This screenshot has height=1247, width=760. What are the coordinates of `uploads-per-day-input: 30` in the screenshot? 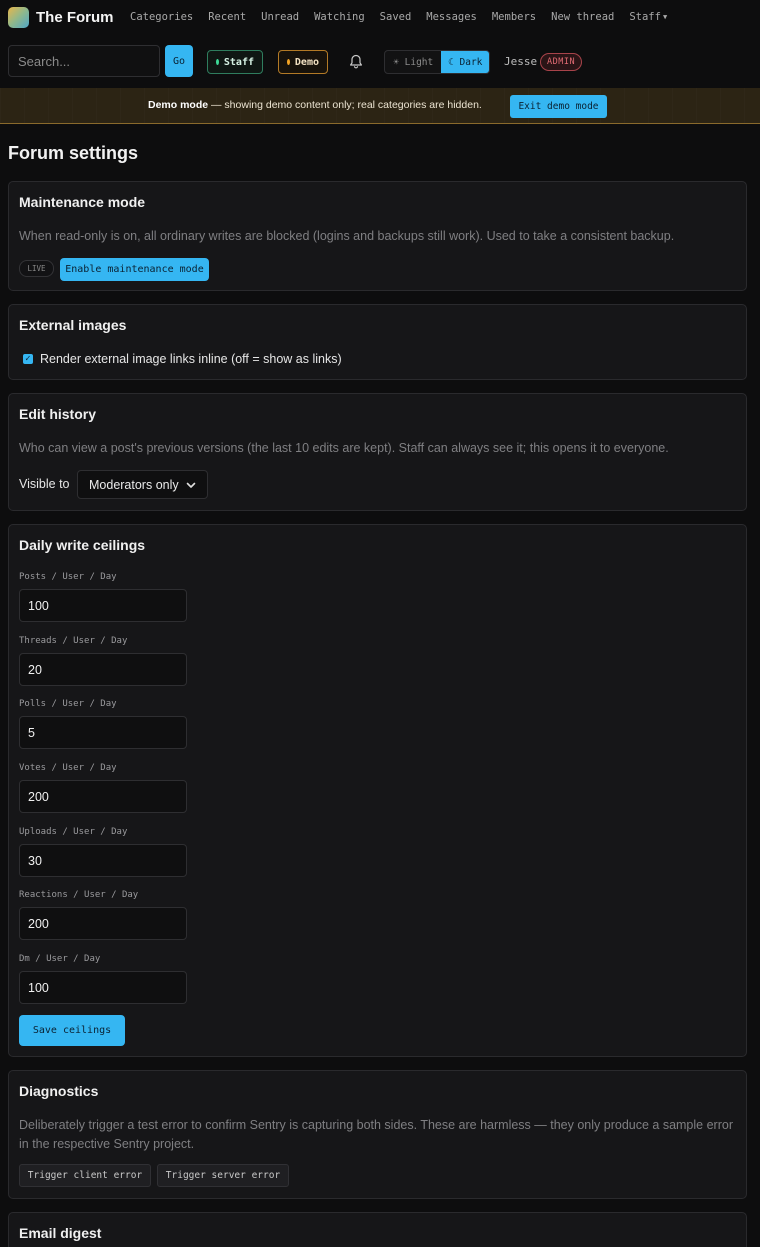 It's located at (103, 860).